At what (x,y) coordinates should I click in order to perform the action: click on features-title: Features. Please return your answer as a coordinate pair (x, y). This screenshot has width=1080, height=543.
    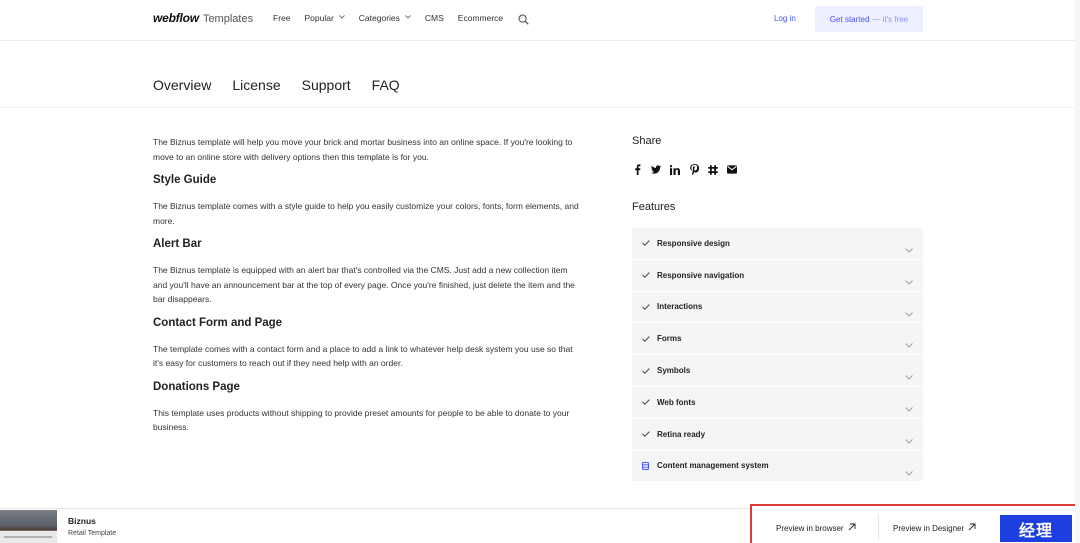
    Looking at the image, I should click on (654, 207).